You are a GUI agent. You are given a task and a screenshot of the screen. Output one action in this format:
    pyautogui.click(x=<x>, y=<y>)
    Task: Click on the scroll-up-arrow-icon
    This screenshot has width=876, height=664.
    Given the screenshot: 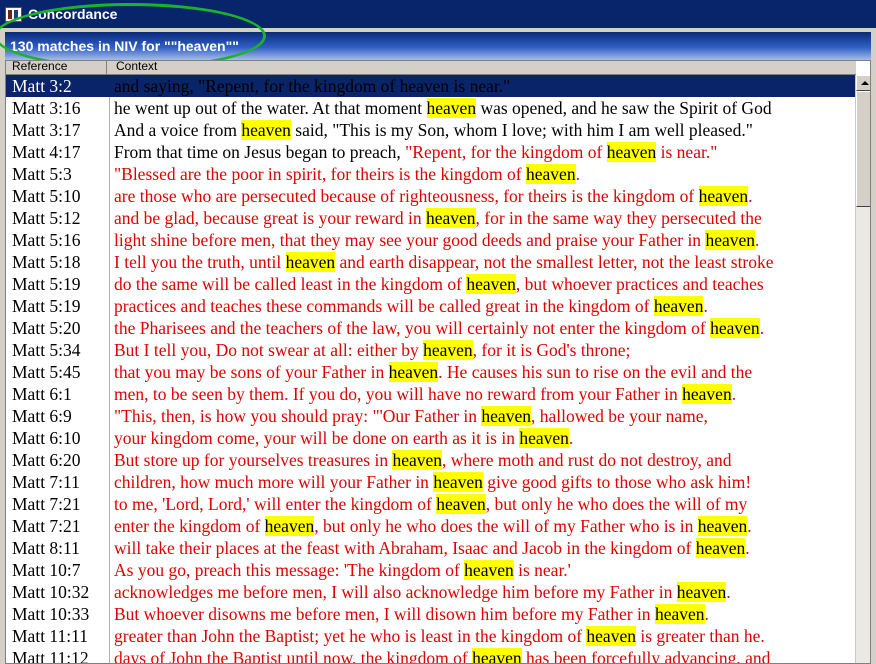 What is the action you would take?
    pyautogui.click(x=863, y=83)
    